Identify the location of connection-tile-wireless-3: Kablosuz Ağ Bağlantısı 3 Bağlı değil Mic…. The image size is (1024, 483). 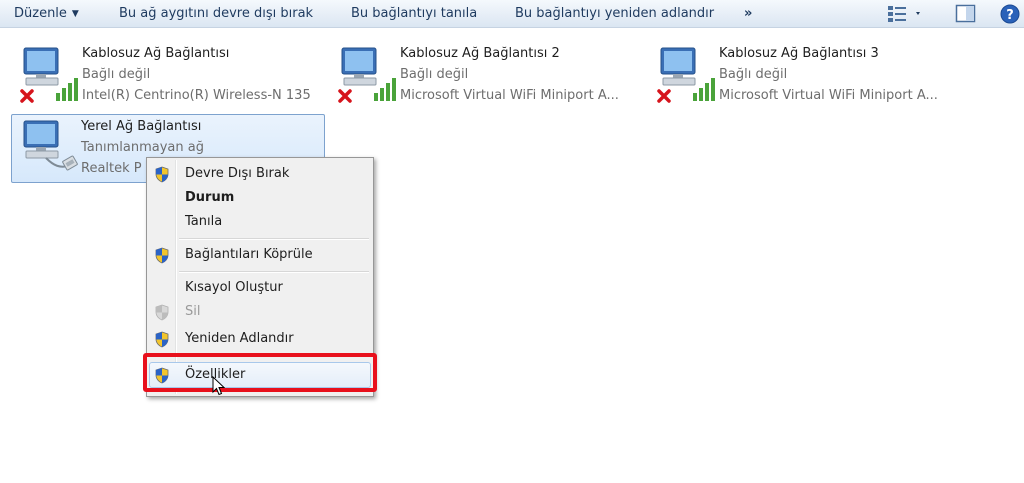
(807, 74).